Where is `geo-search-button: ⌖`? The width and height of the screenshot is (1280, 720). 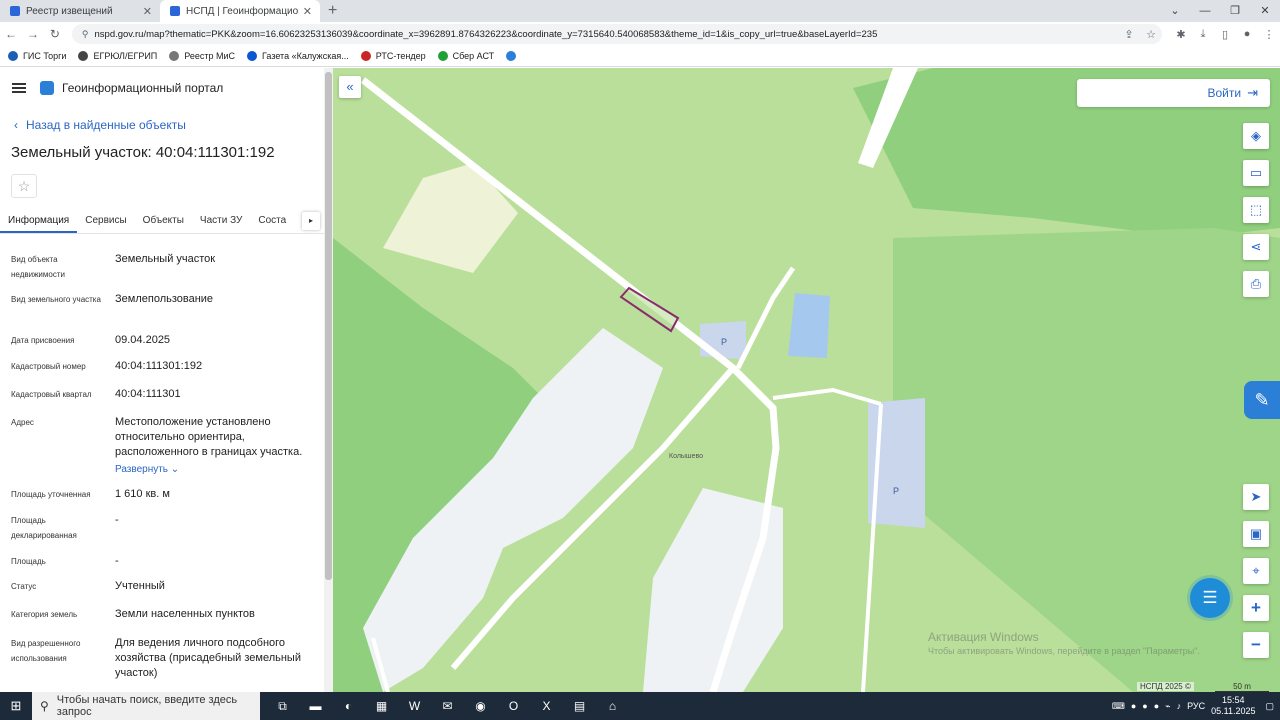 geo-search-button: ⌖ is located at coordinates (1256, 571).